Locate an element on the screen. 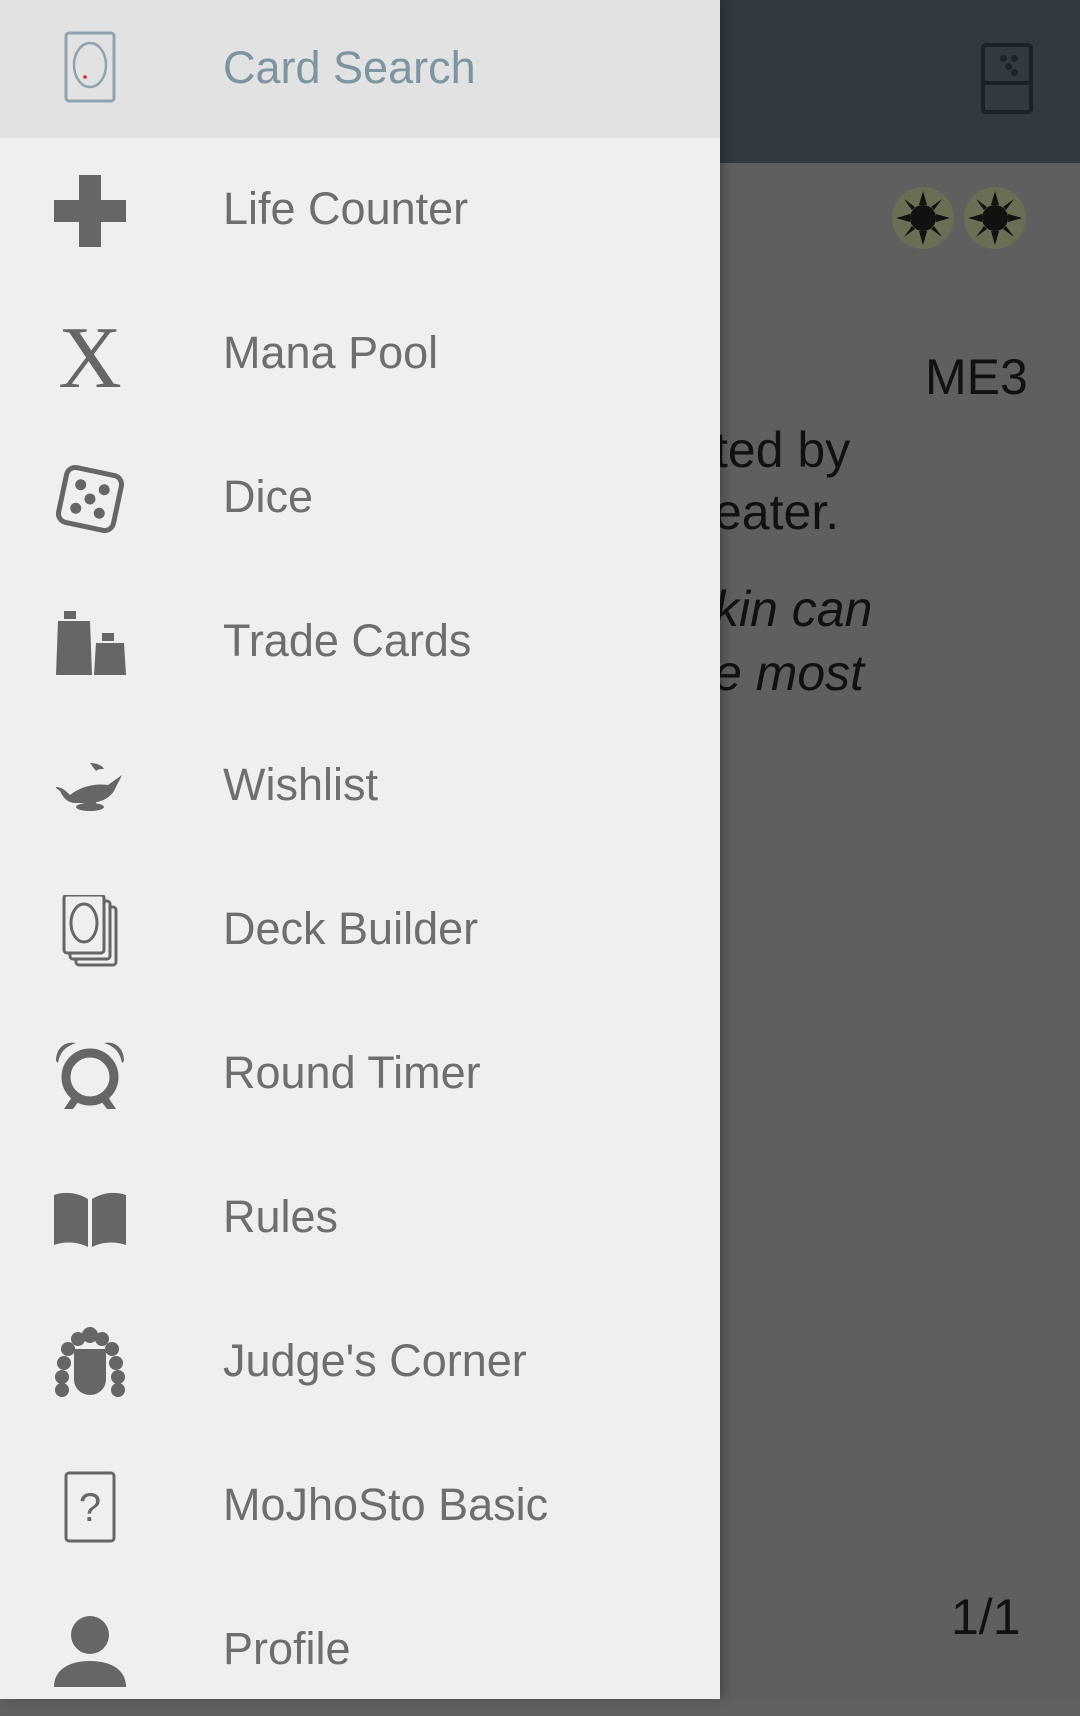 The width and height of the screenshot is (1080, 1716). rules-text-line: eater. is located at coordinates (777, 512).